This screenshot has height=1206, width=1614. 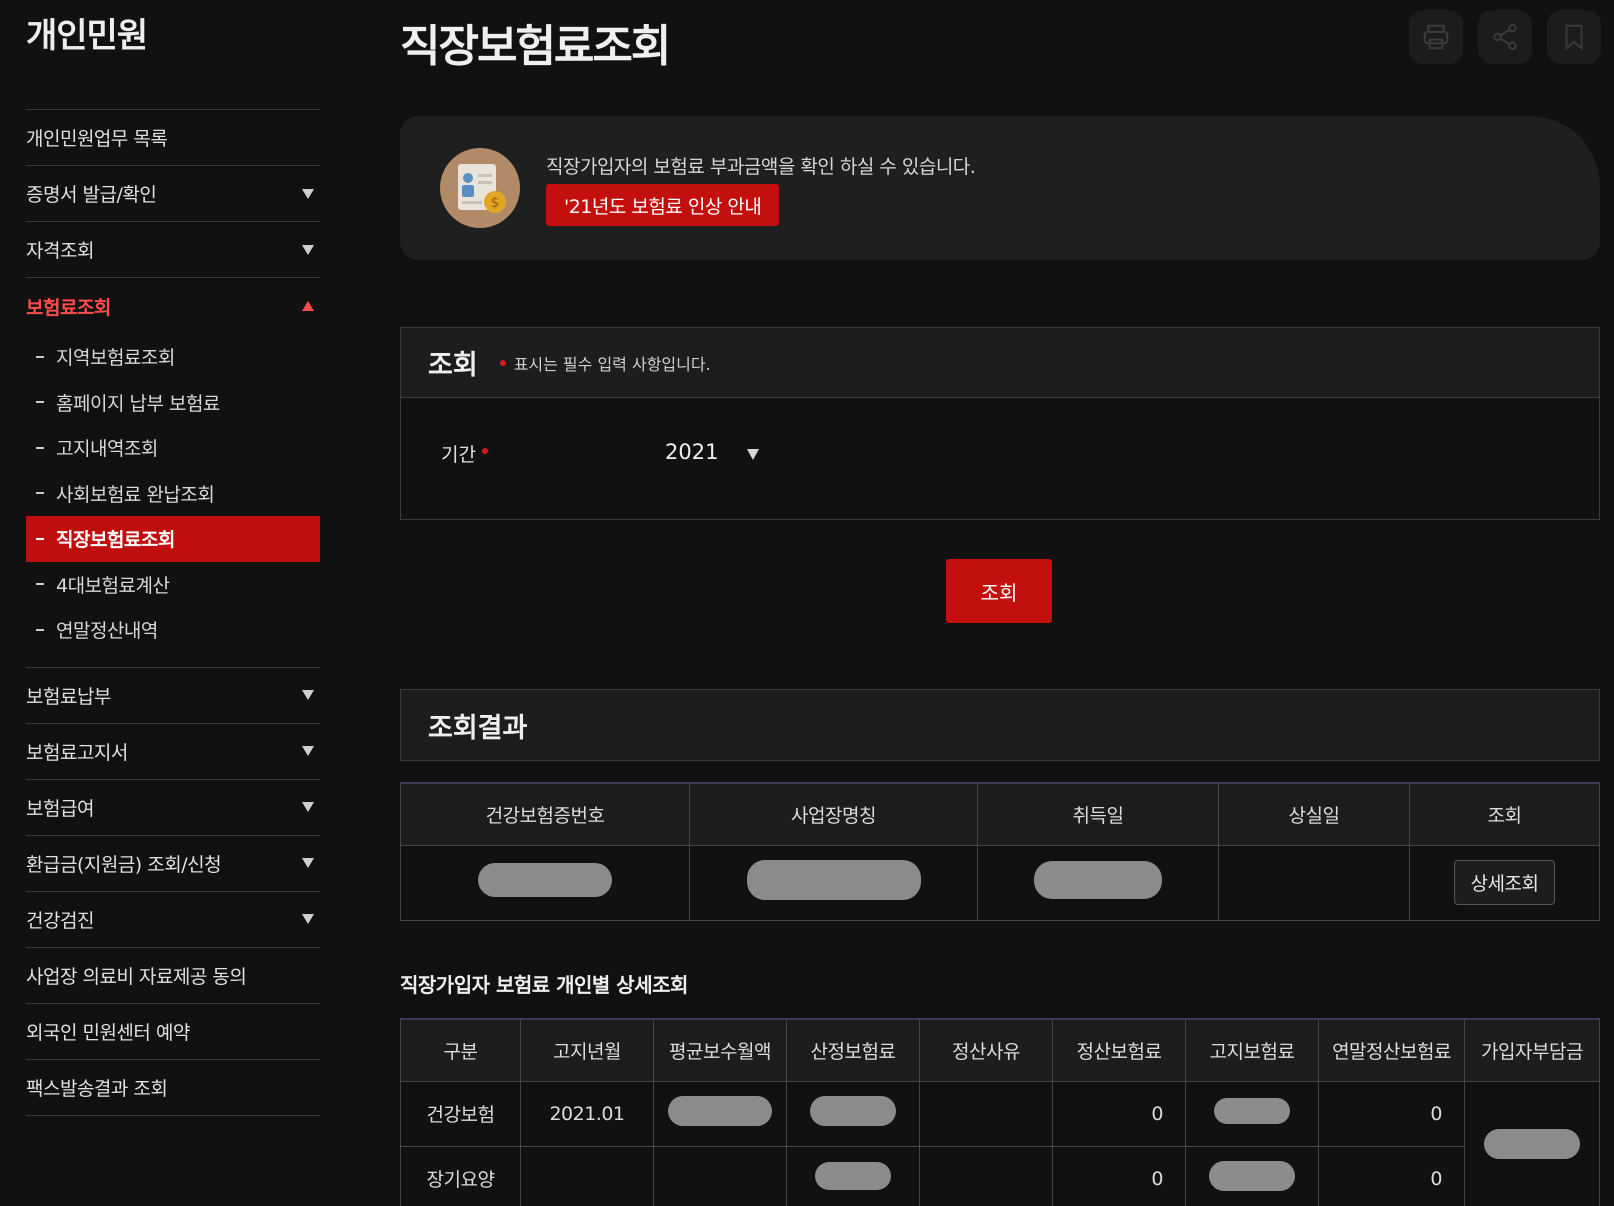 What do you see at coordinates (1119, 1113) in the screenshot?
I see `settle-premium-cell: 0` at bounding box center [1119, 1113].